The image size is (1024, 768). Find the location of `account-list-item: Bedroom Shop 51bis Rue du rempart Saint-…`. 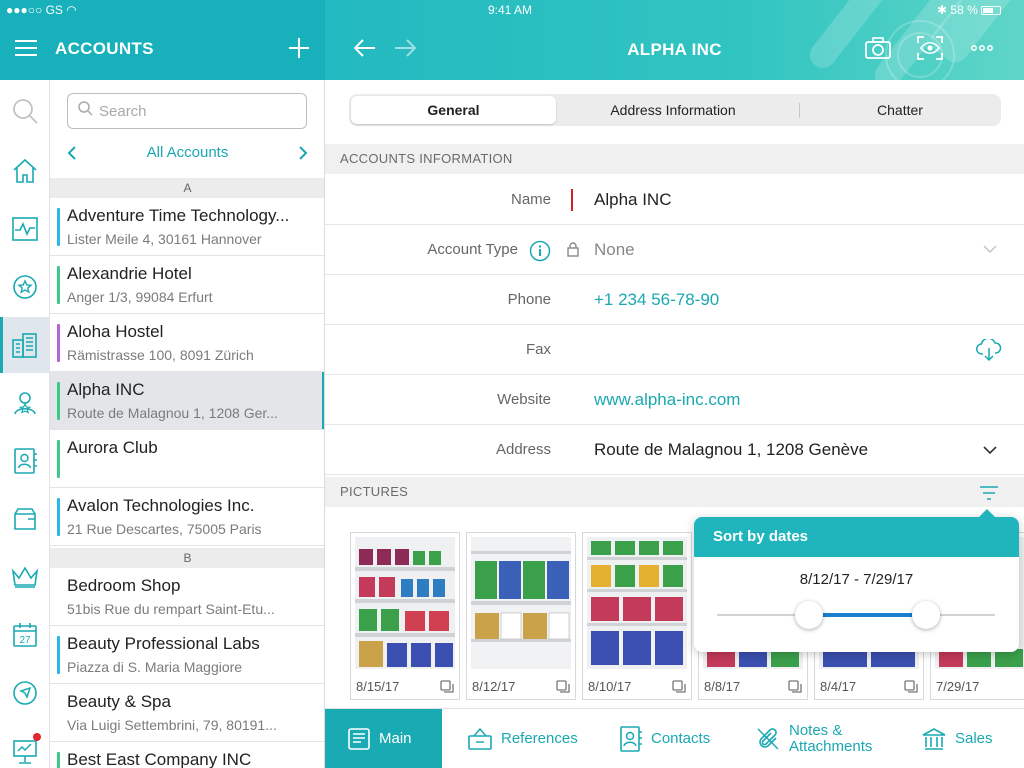

account-list-item: Bedroom Shop 51bis Rue du rempart Saint-… is located at coordinates (187, 597).